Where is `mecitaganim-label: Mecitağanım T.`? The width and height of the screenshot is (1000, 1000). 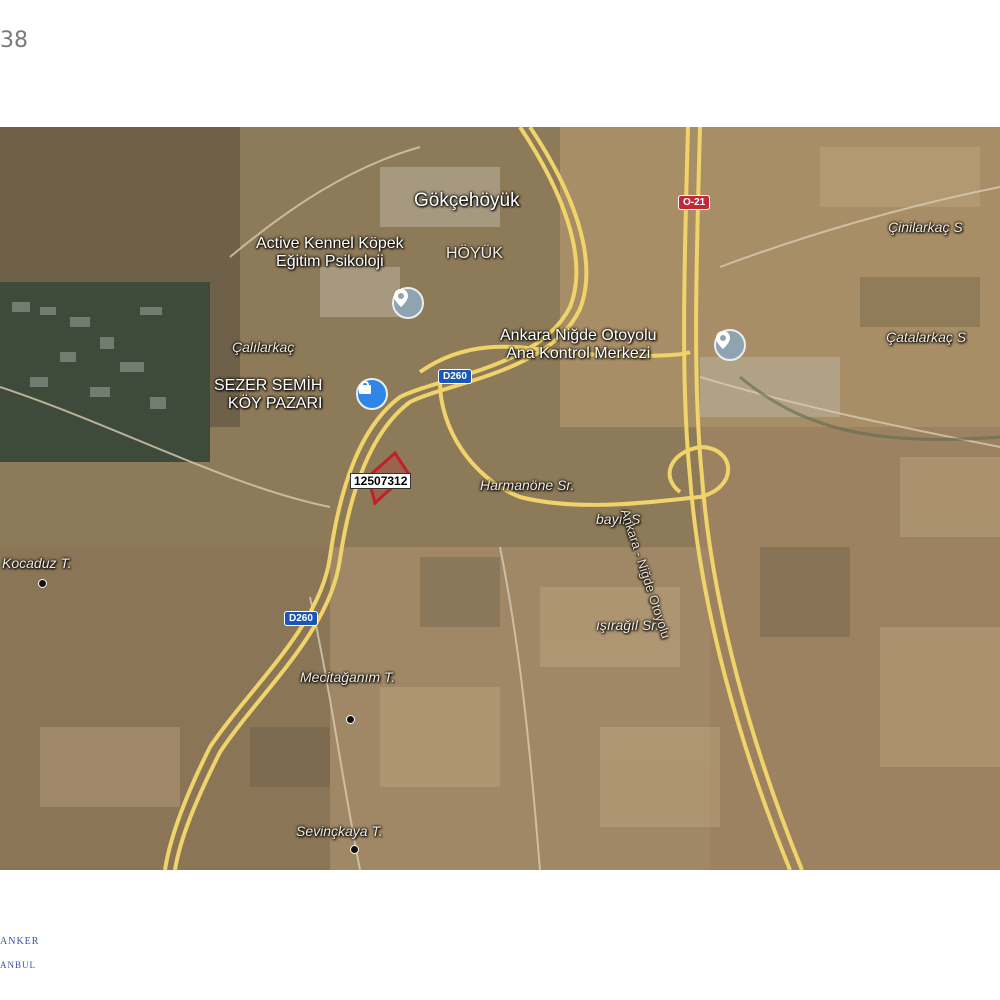 mecitaganim-label: Mecitağanım T. is located at coordinates (348, 677).